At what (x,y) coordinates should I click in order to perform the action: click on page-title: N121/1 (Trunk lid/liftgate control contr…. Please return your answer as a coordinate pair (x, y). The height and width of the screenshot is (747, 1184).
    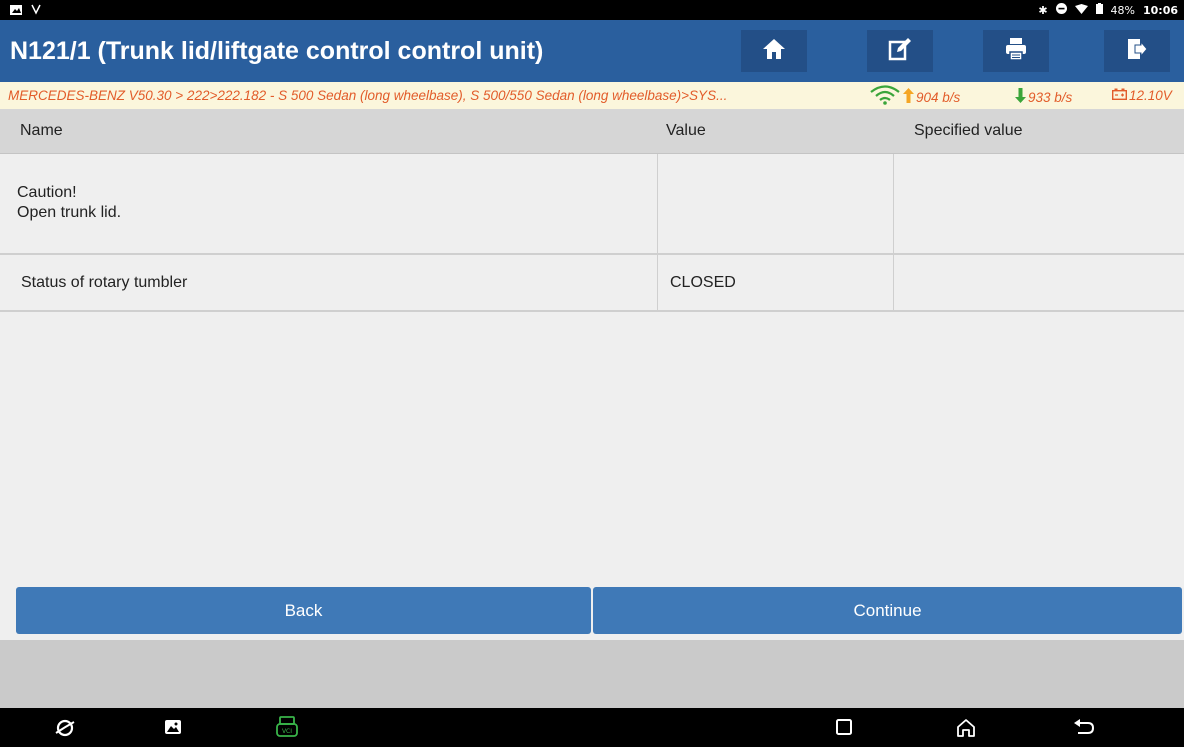
    Looking at the image, I should click on (277, 51).